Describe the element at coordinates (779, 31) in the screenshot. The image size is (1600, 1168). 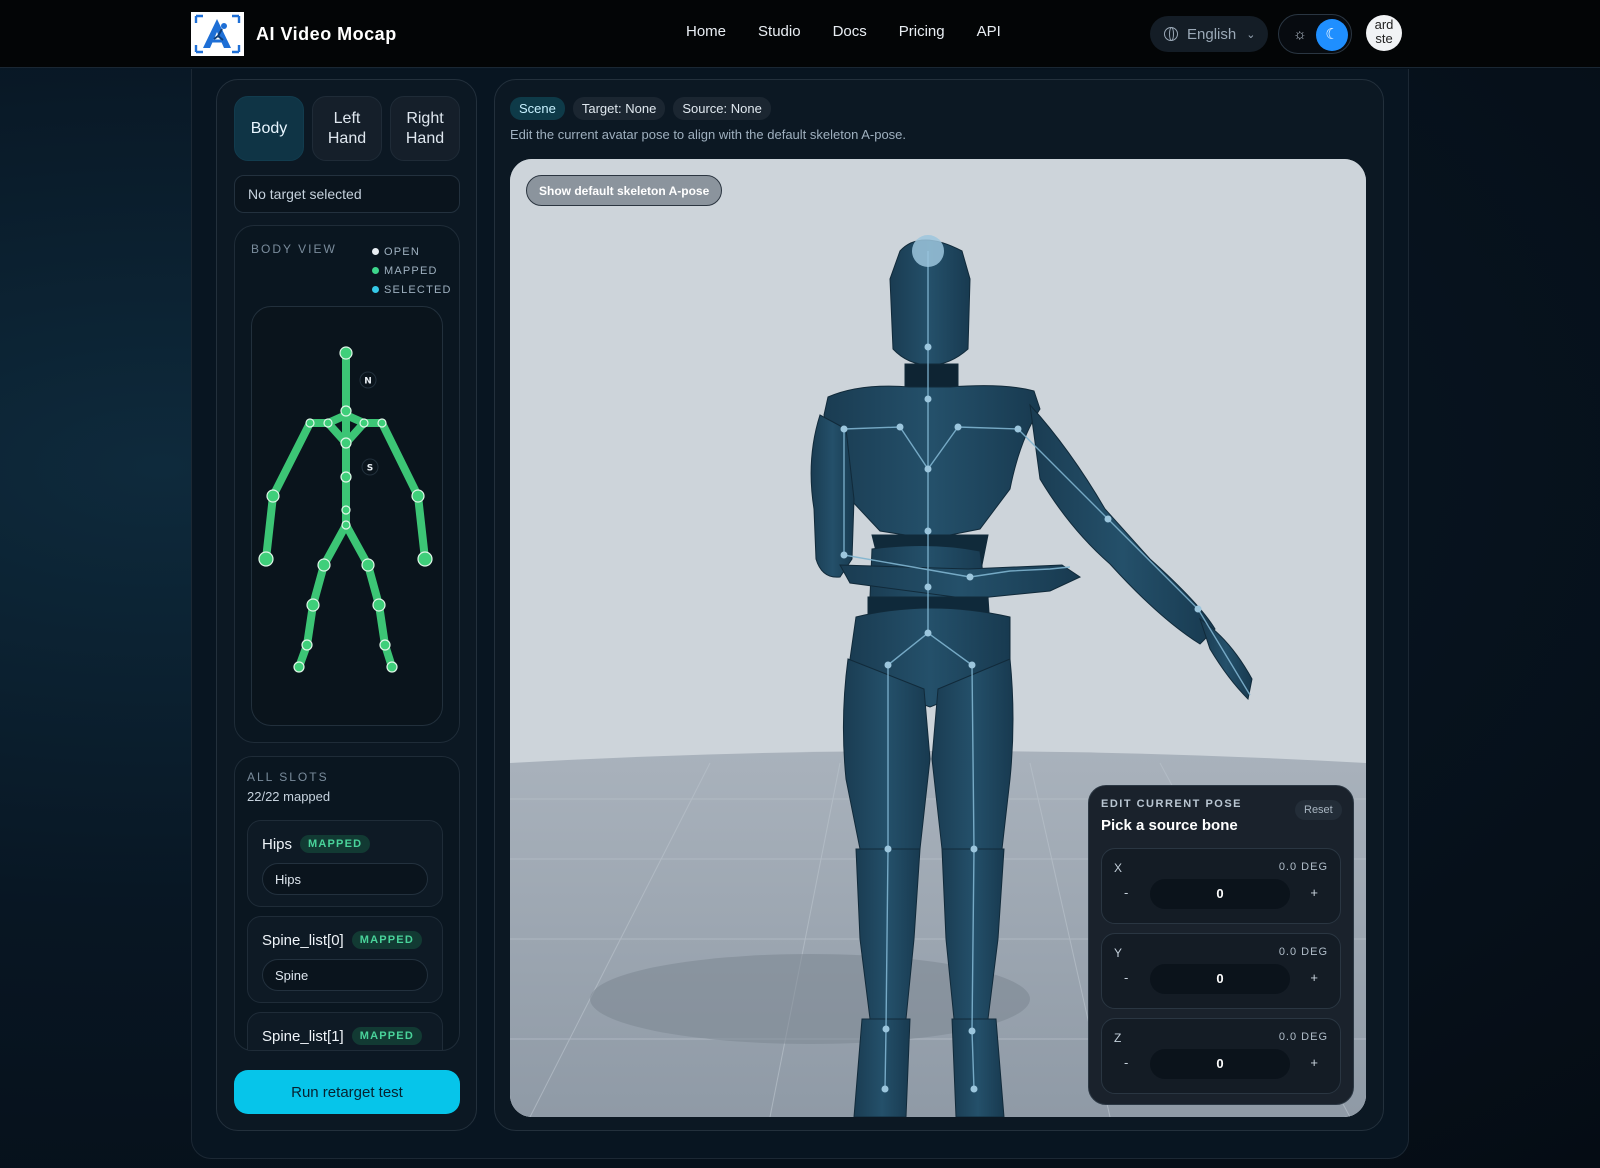
I see `nav-link-studio: Studio` at that location.